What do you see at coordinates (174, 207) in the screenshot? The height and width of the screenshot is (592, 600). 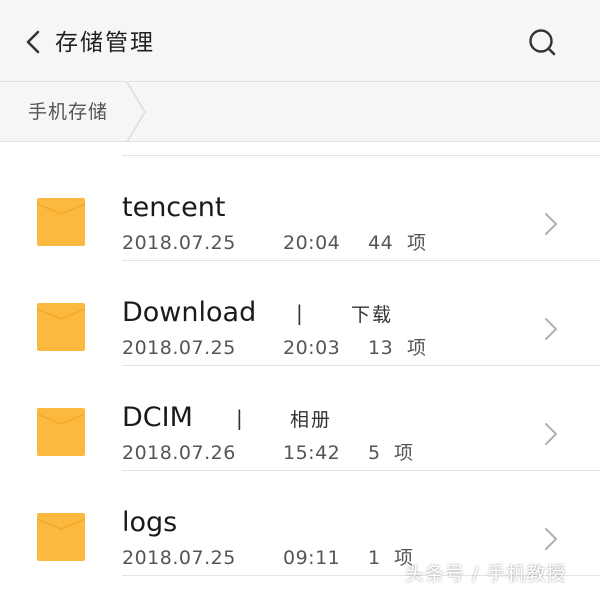 I see `file-name: tencent` at bounding box center [174, 207].